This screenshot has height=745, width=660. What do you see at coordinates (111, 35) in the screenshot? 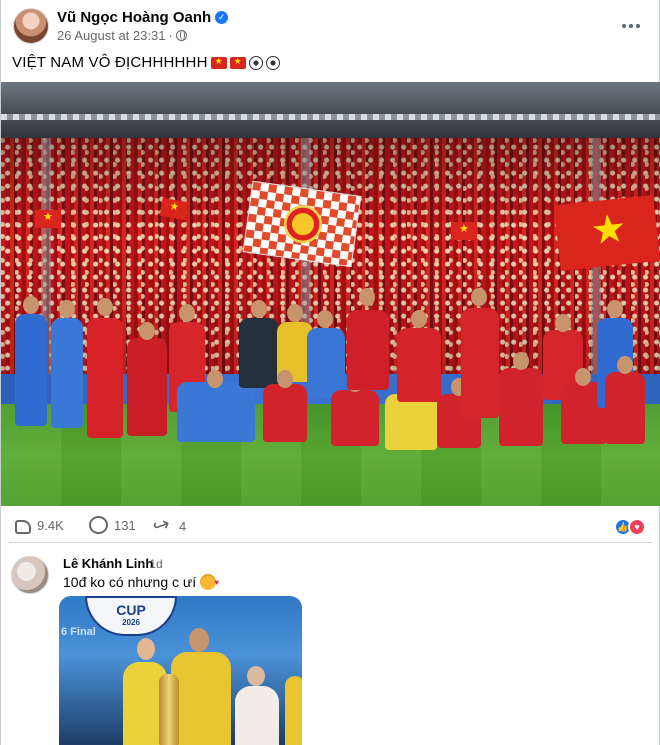
I see `post-timestamp: 26 August at 23:31` at bounding box center [111, 35].